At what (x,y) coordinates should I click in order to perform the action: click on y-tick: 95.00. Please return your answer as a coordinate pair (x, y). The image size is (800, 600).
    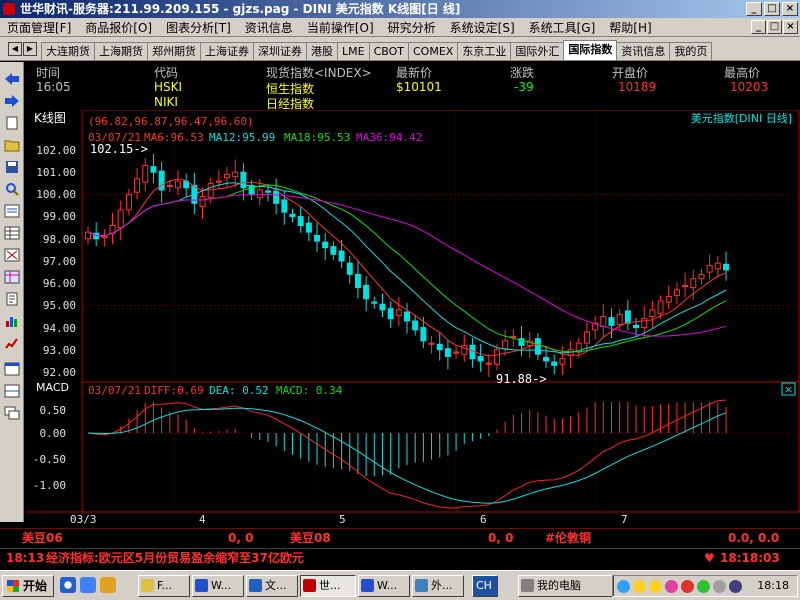
    Looking at the image, I should click on (59, 305).